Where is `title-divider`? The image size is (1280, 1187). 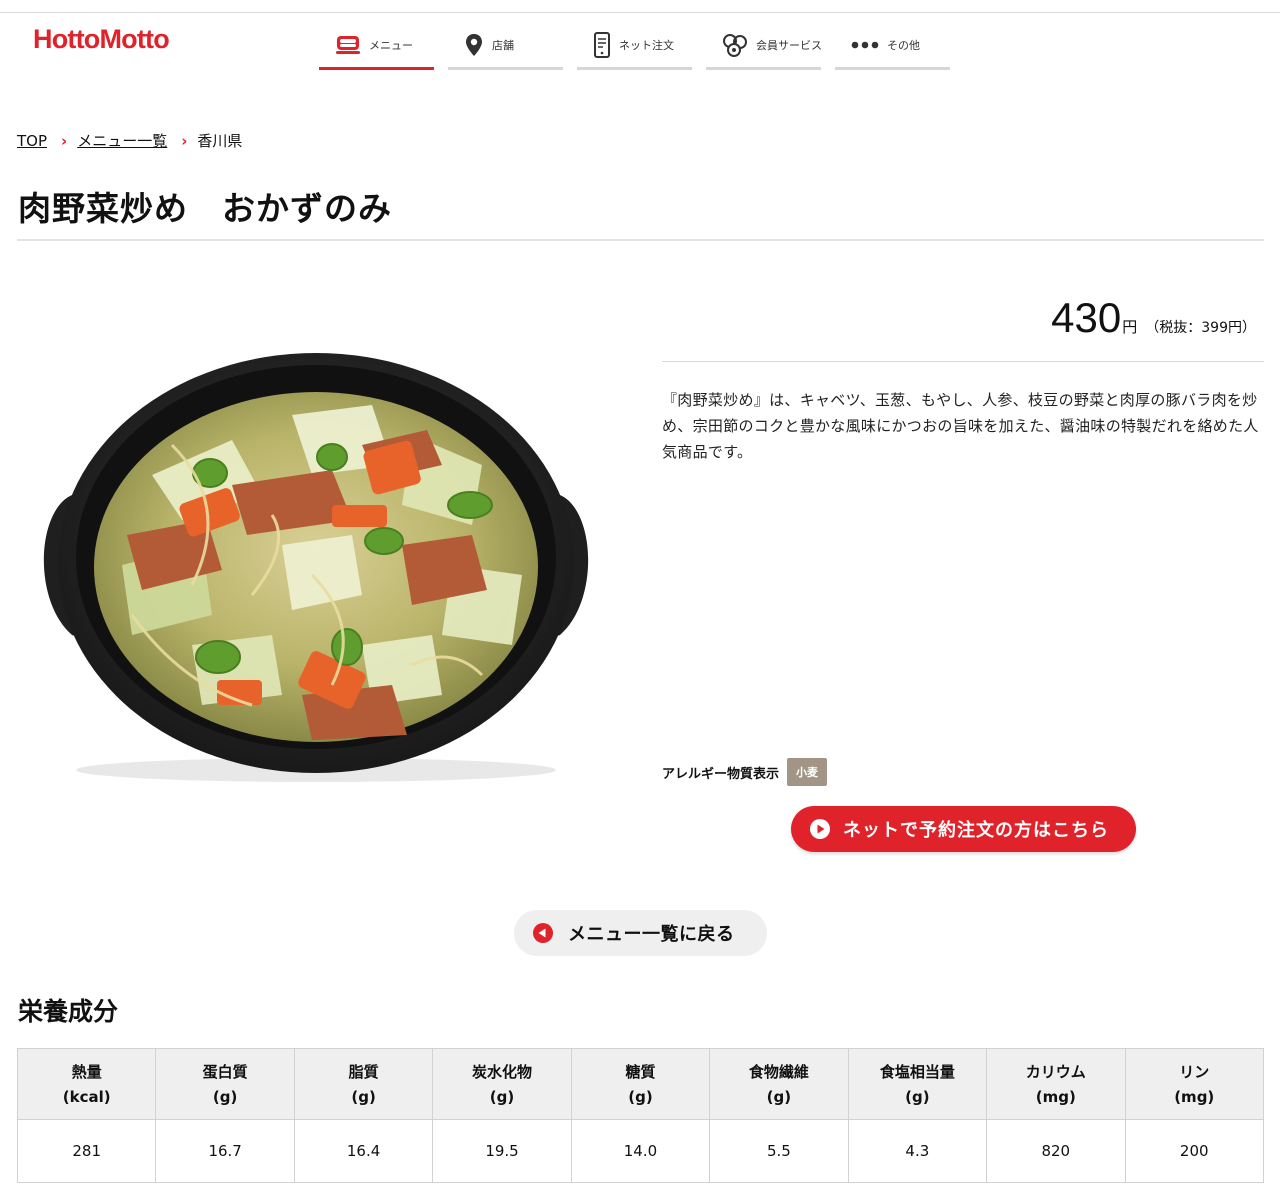 title-divider is located at coordinates (640, 240).